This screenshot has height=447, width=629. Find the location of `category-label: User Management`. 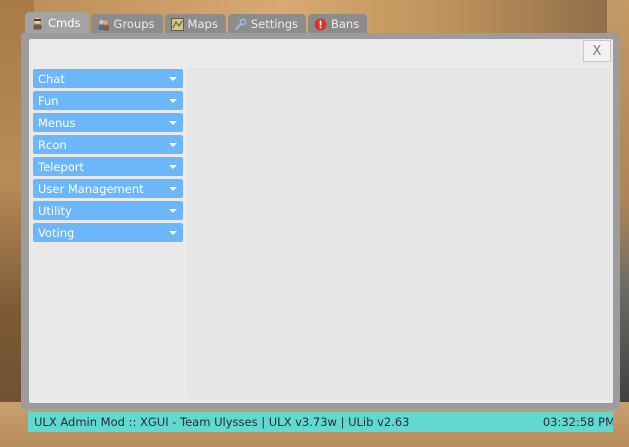

category-label: User Management is located at coordinates (91, 188).